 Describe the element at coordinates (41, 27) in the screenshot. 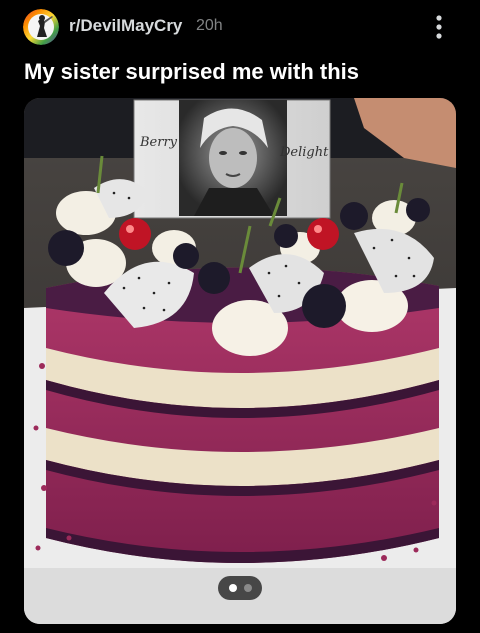

I see `subreddit-avatar-icon` at that location.